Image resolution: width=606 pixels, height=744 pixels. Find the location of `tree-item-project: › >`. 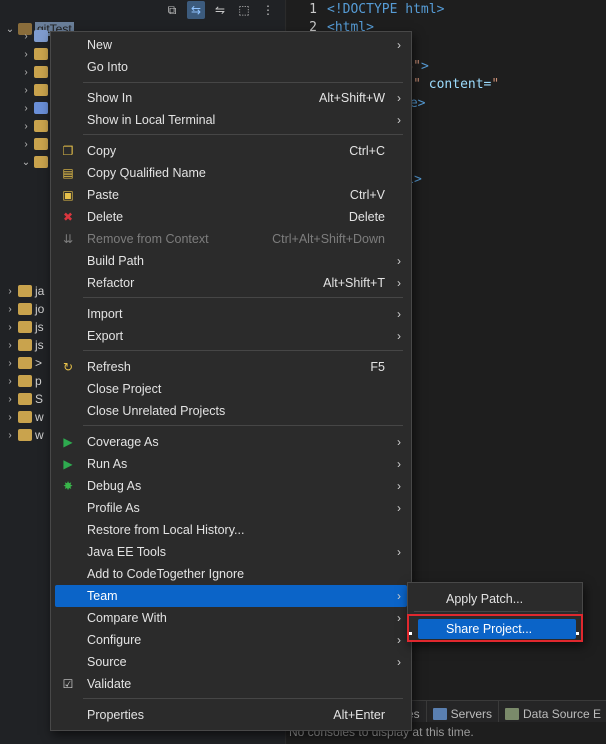

tree-item-project: › > is located at coordinates (23, 363).